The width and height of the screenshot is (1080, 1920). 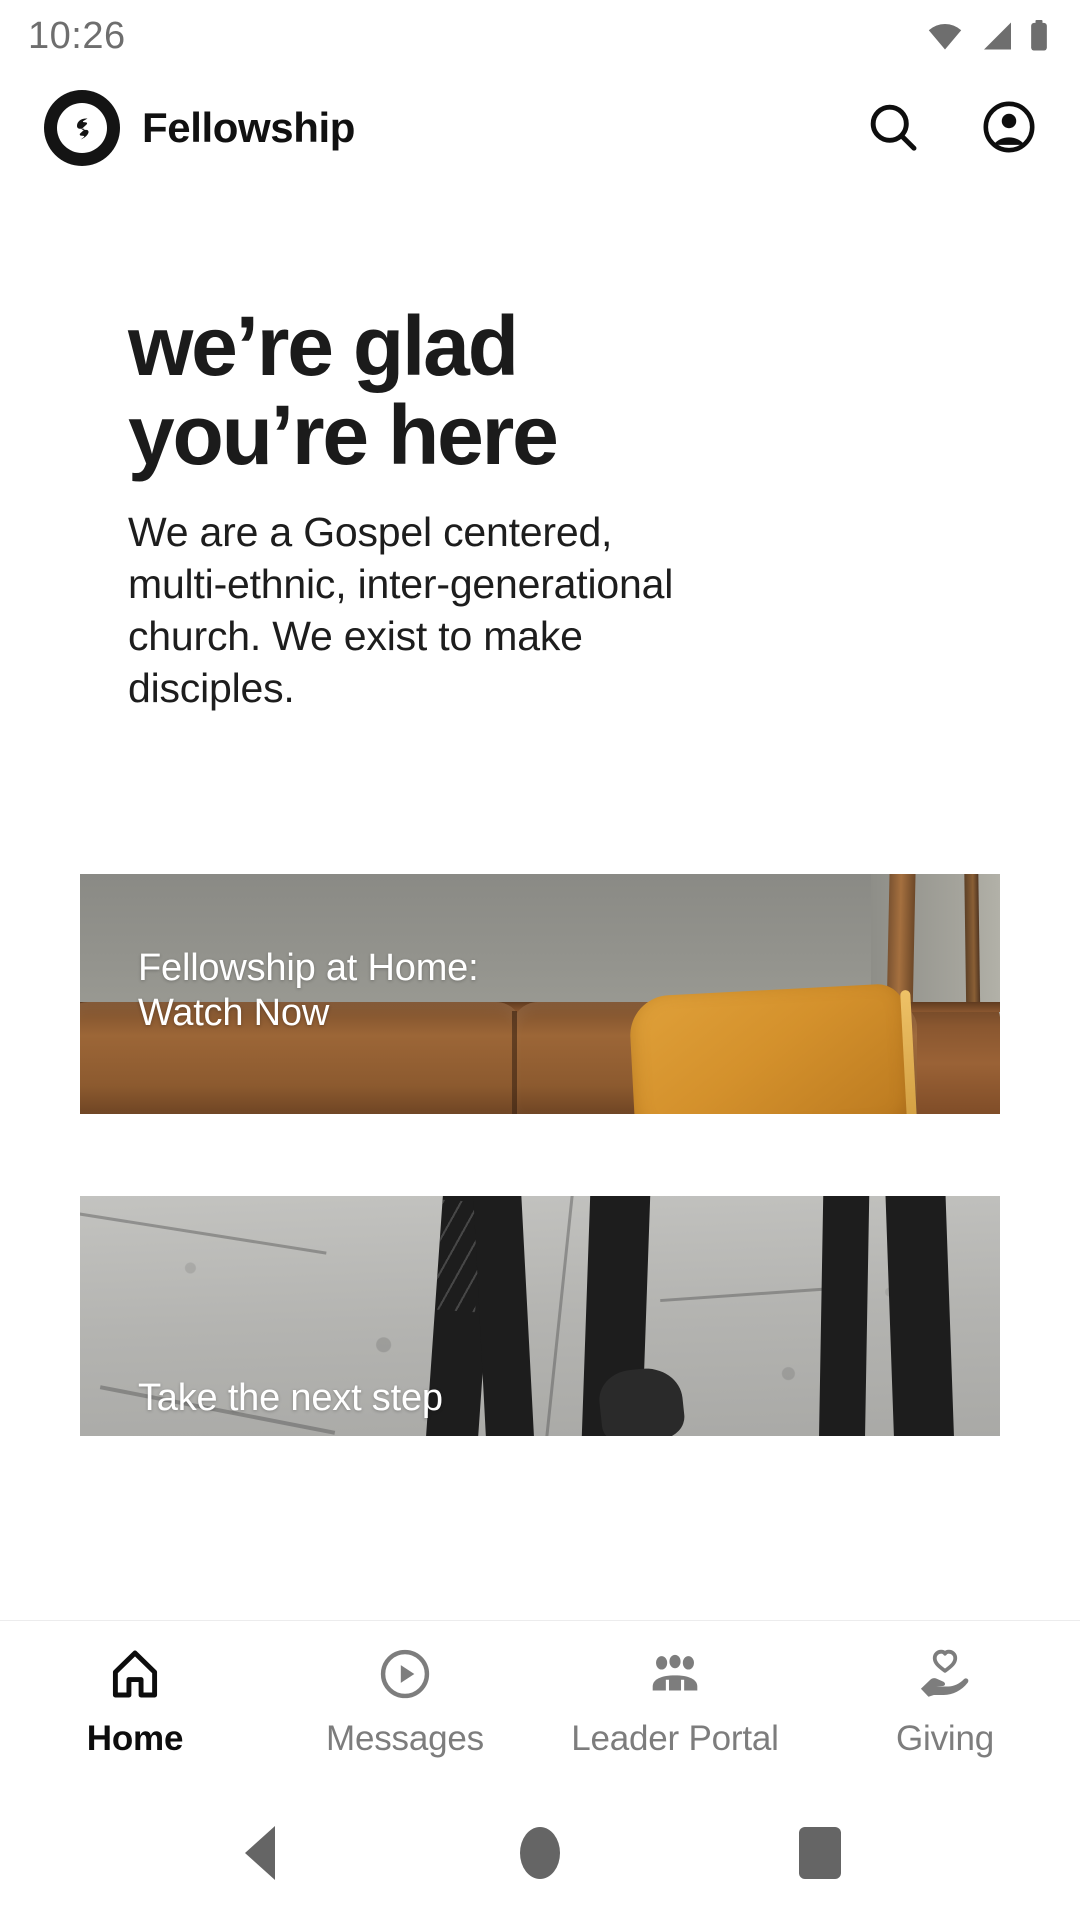 What do you see at coordinates (944, 1738) in the screenshot?
I see `tab-label-giving: Giving` at bounding box center [944, 1738].